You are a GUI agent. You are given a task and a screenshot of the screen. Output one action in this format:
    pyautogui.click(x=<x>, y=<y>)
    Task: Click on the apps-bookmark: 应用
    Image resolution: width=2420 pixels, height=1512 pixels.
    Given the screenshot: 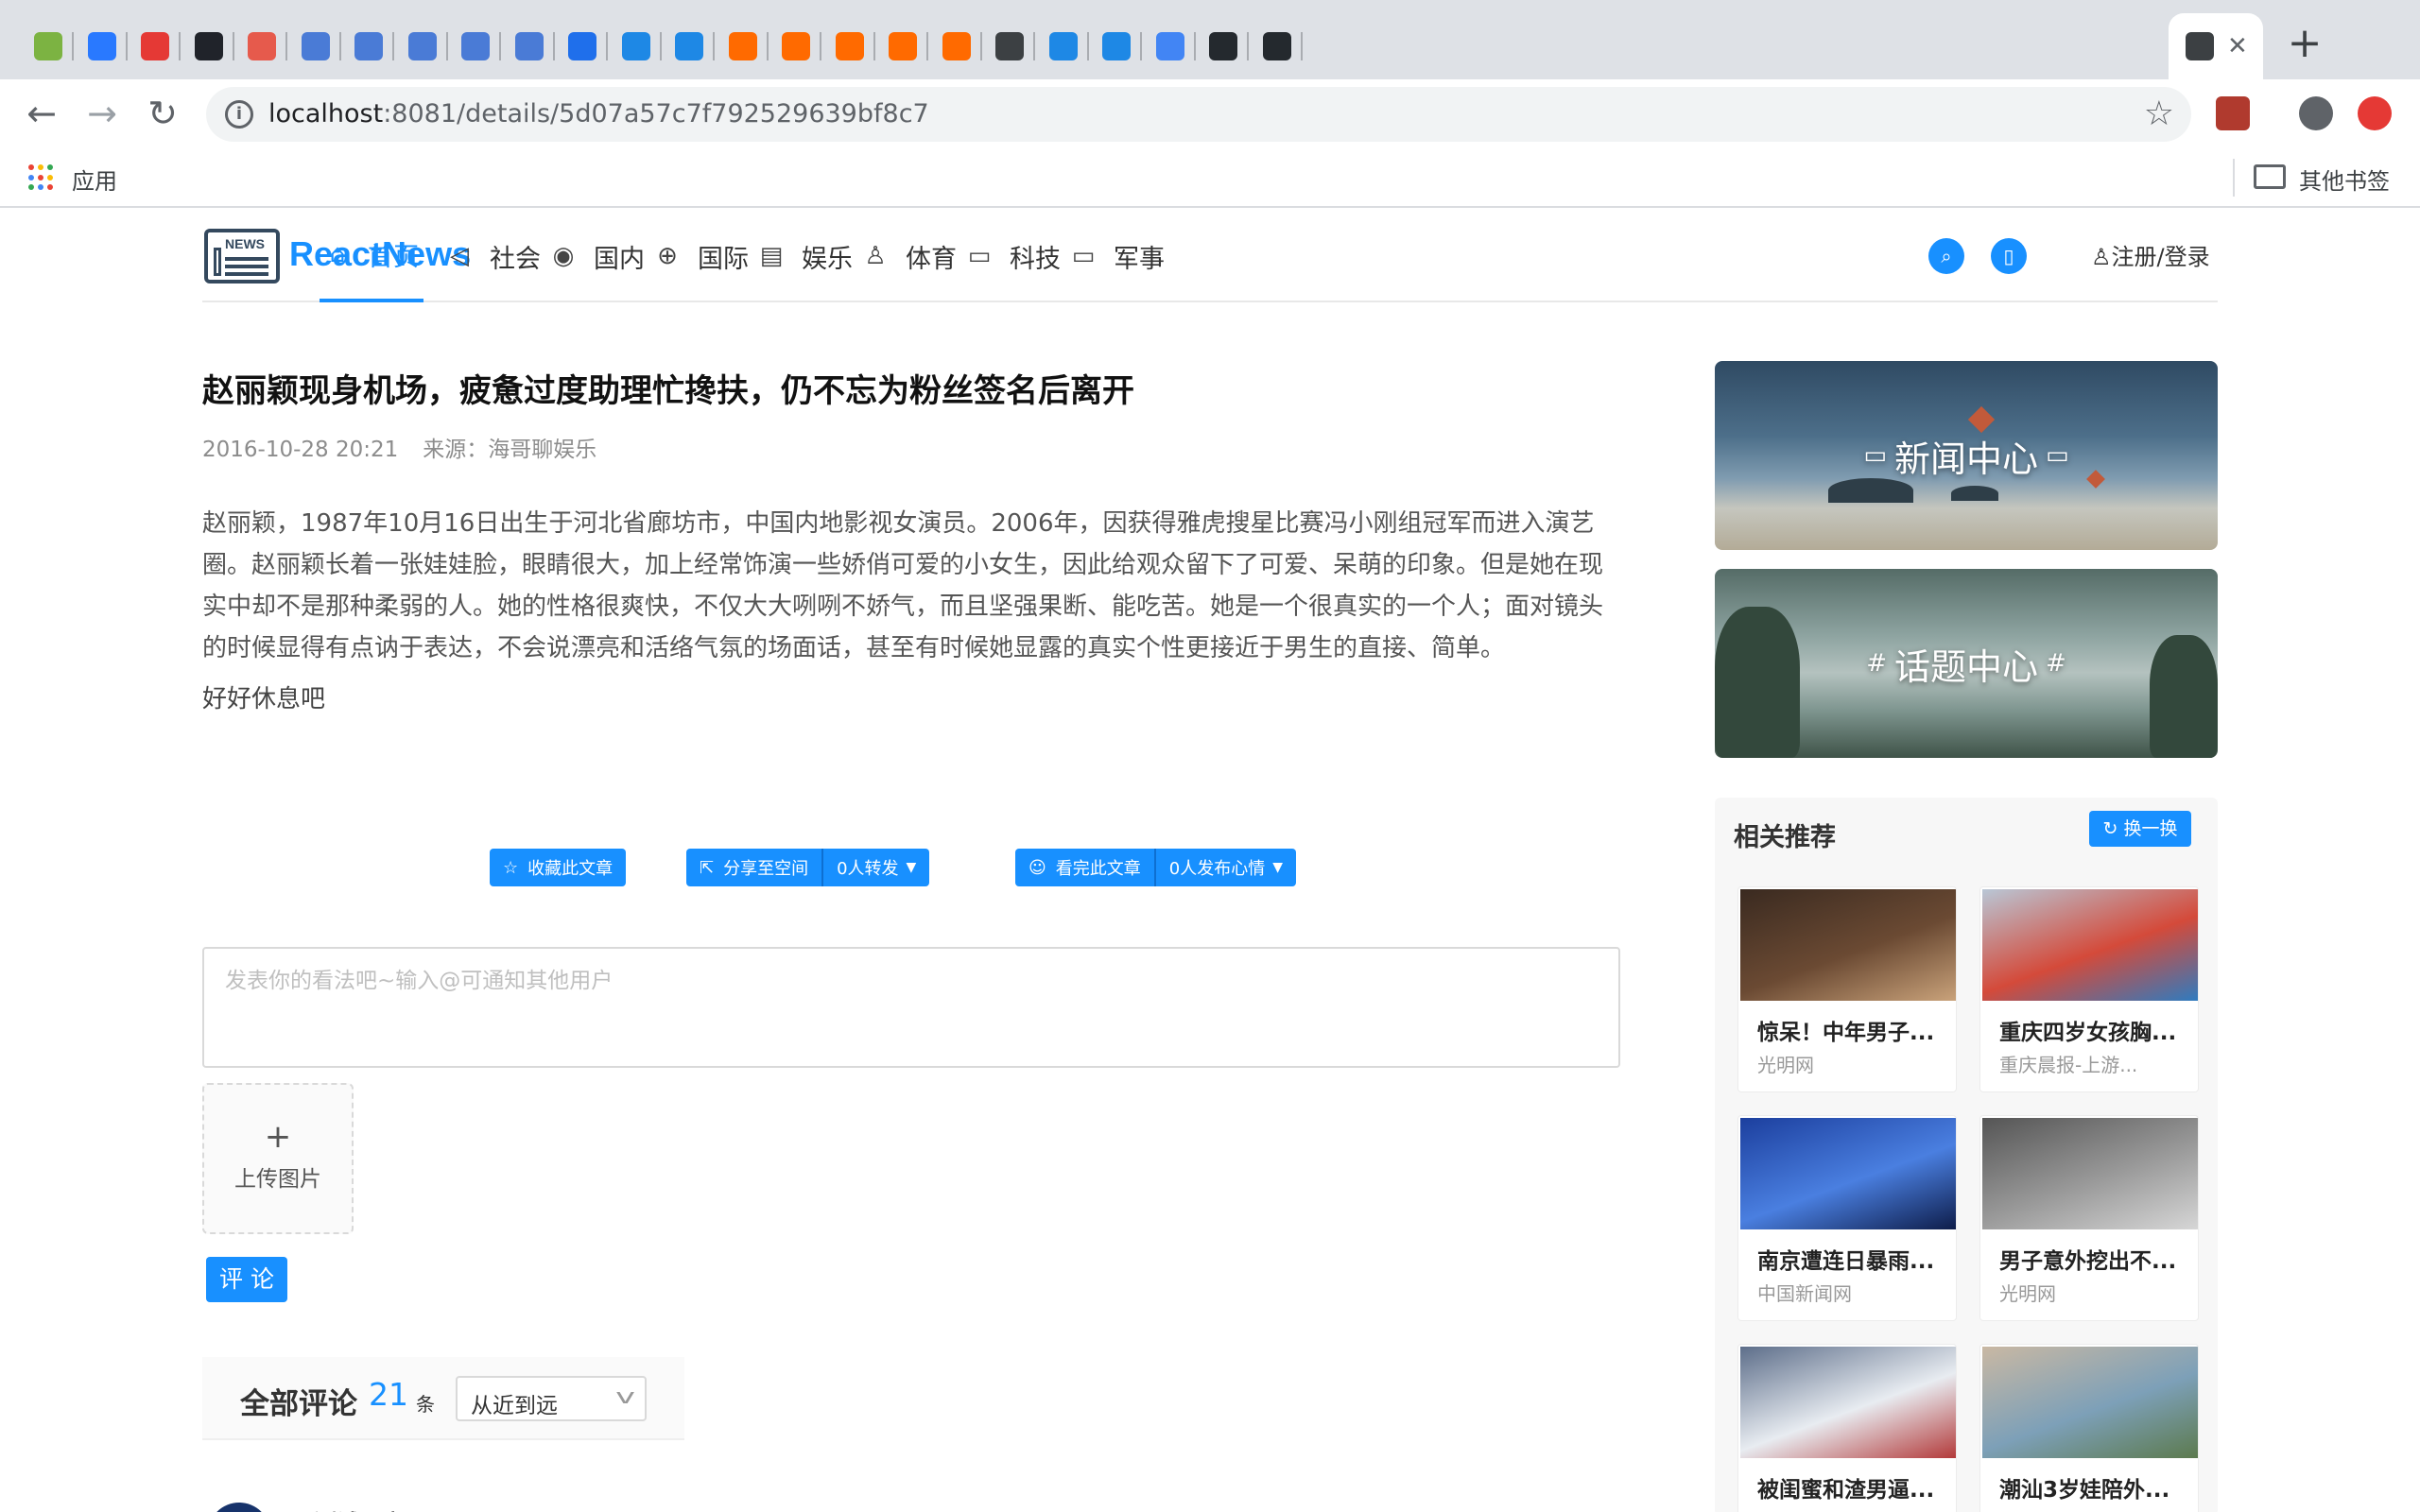 What is the action you would take?
    pyautogui.click(x=95, y=179)
    